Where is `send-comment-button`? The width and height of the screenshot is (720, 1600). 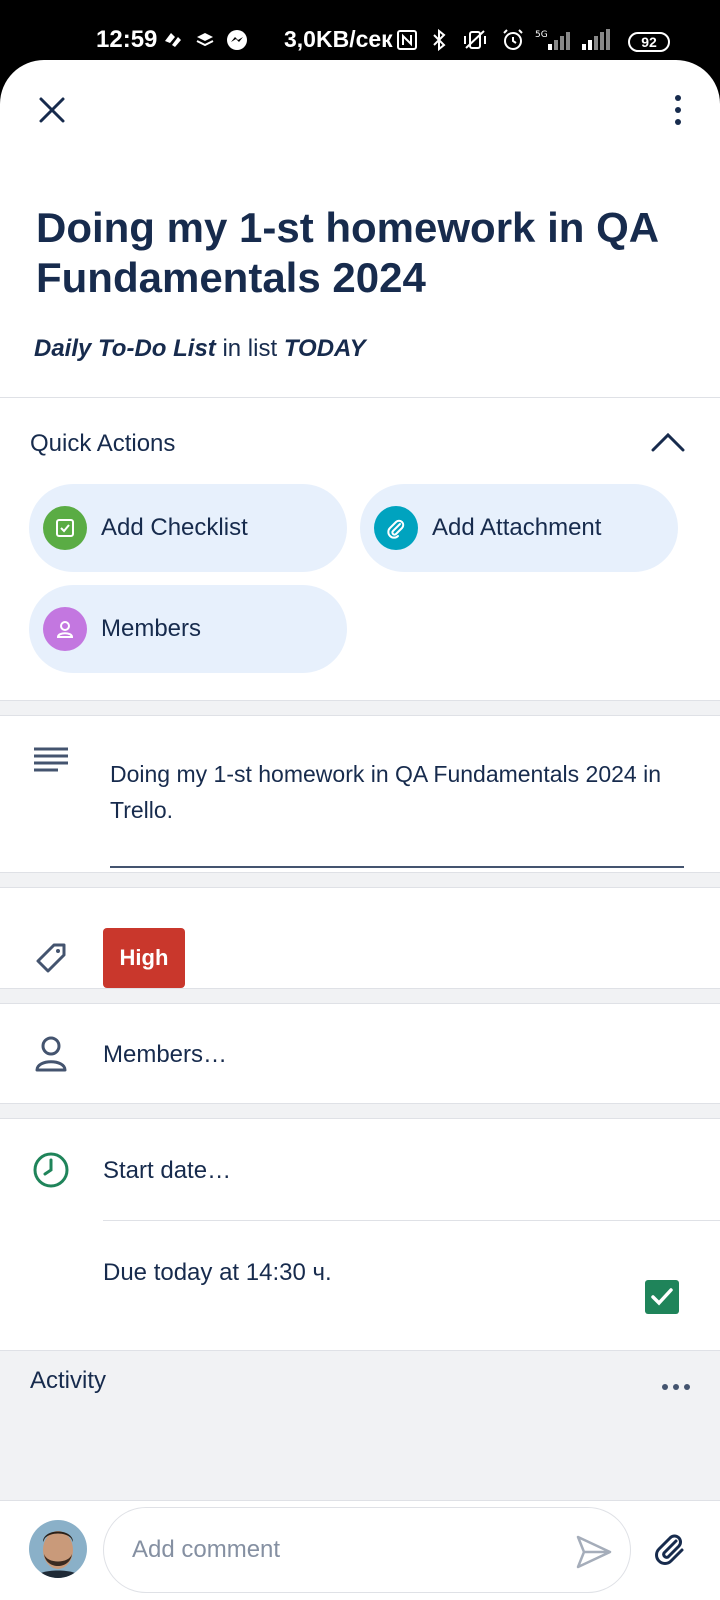
send-comment-button is located at coordinates (594, 1552).